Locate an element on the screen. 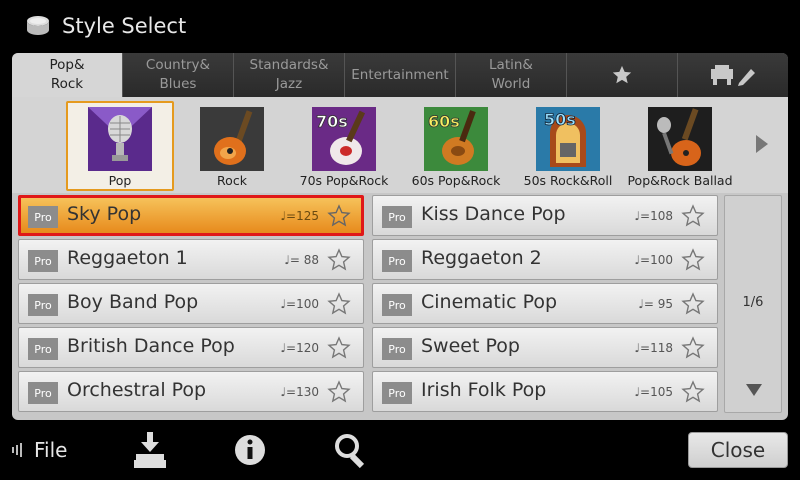  category-label: Pop is located at coordinates (120, 180).